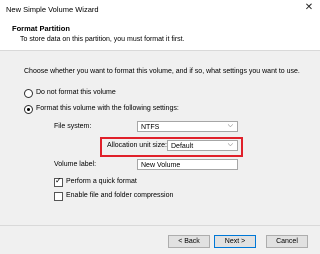  I want to click on back-button: < Back, so click(189, 241).